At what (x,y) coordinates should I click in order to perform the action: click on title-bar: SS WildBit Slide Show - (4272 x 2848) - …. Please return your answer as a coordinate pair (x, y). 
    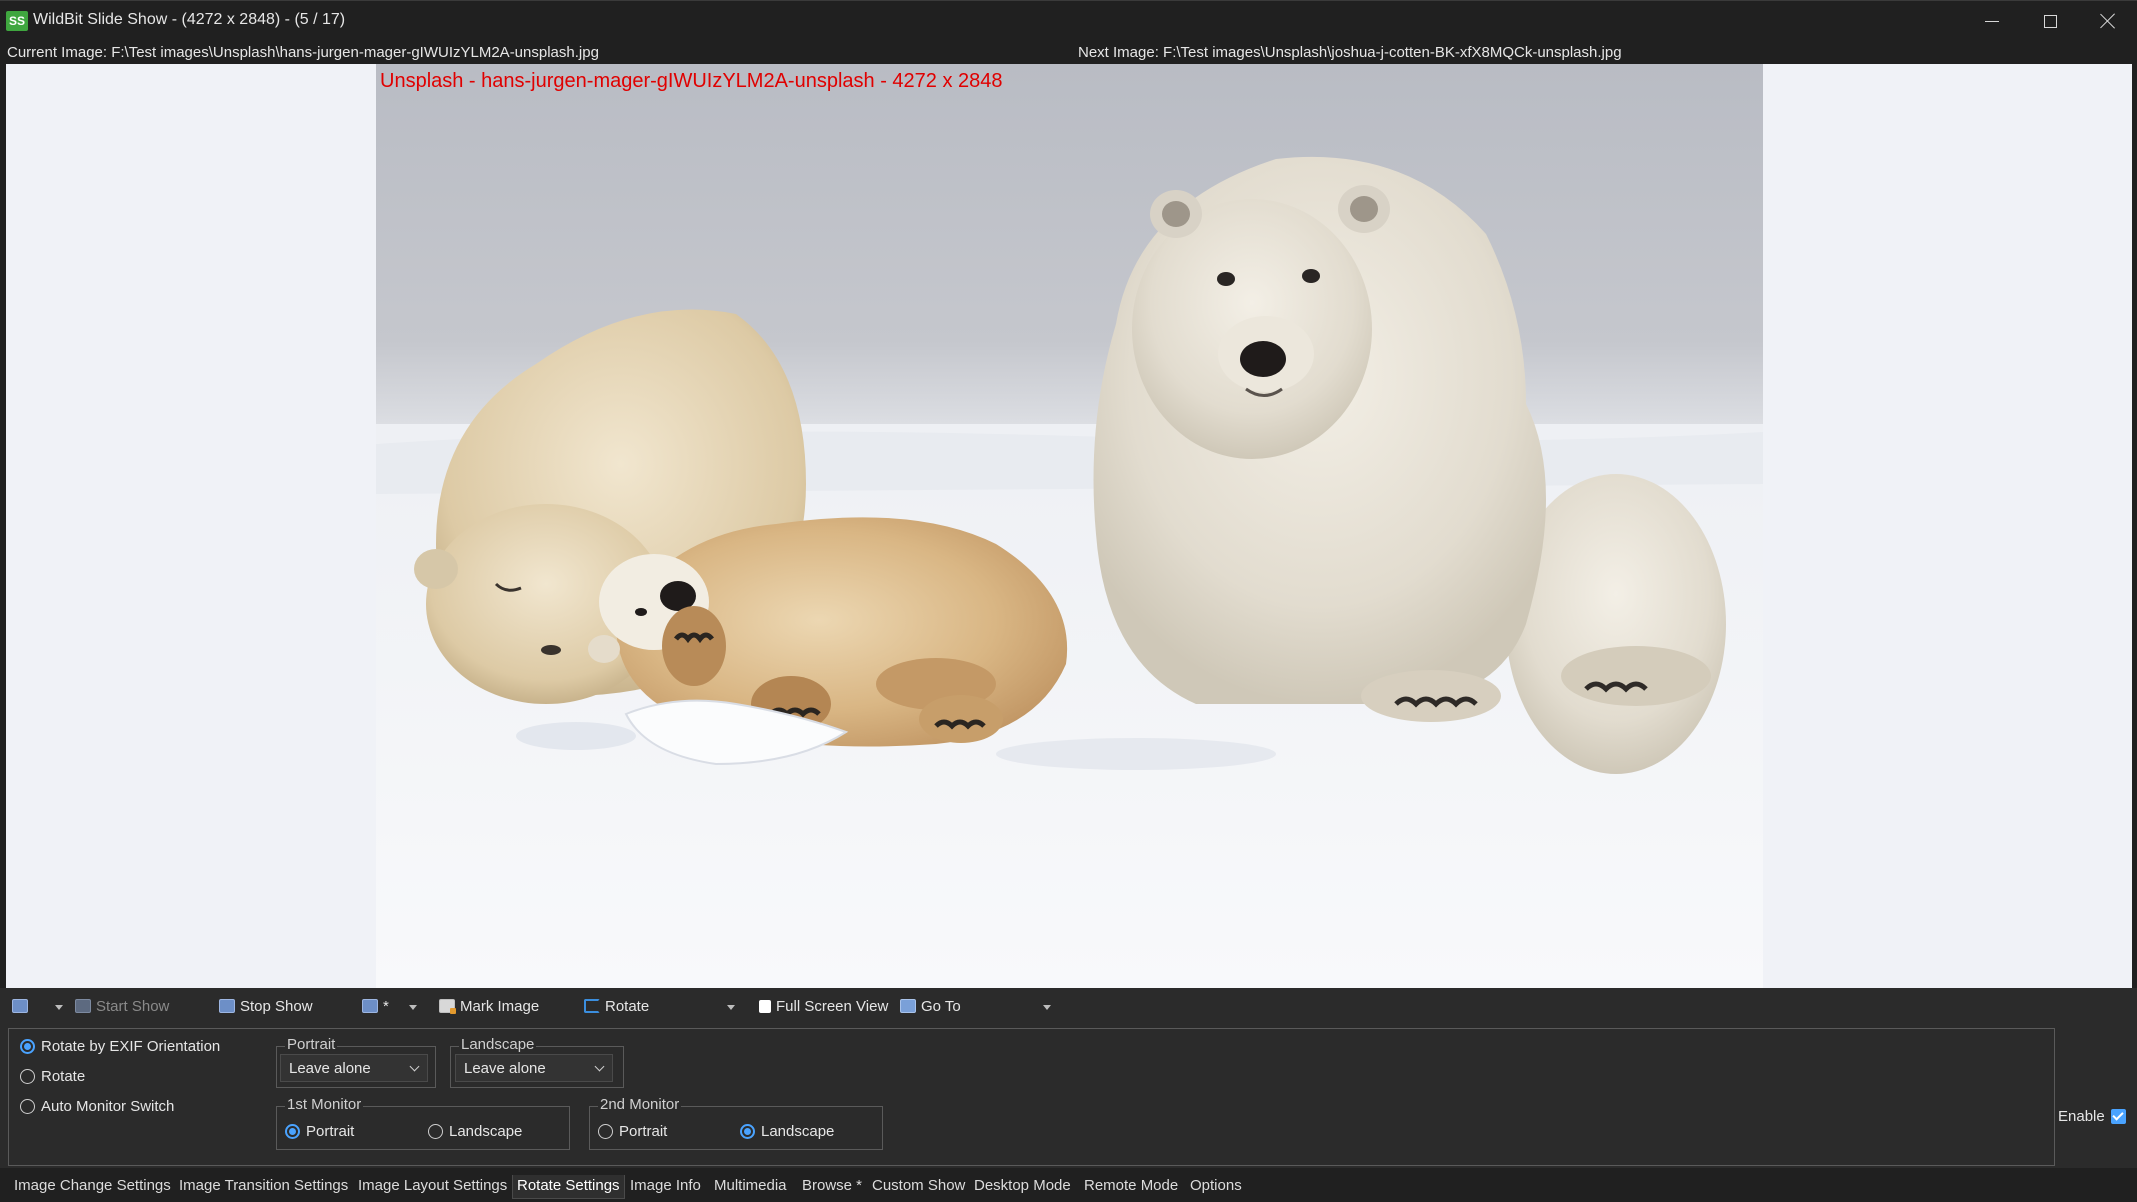
    Looking at the image, I should click on (1068, 20).